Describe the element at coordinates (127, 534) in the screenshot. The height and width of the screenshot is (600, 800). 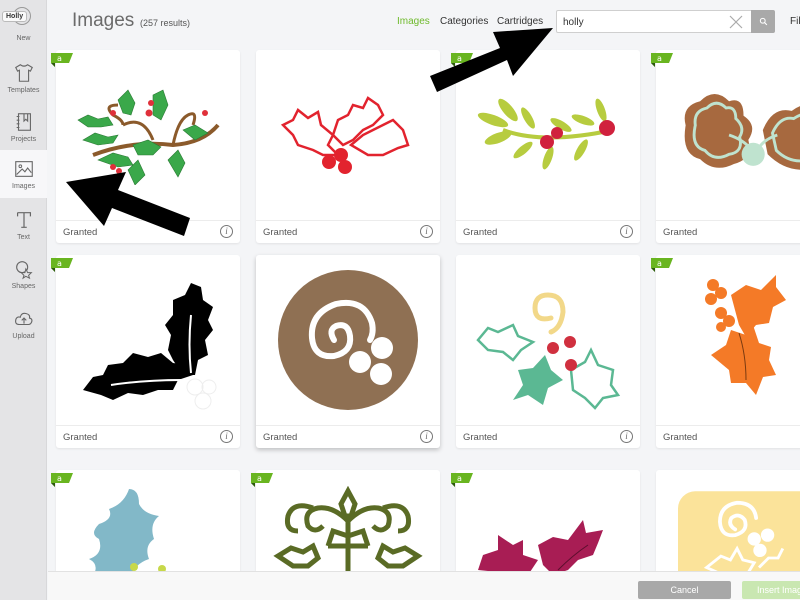
I see `blue-holly-art` at that location.